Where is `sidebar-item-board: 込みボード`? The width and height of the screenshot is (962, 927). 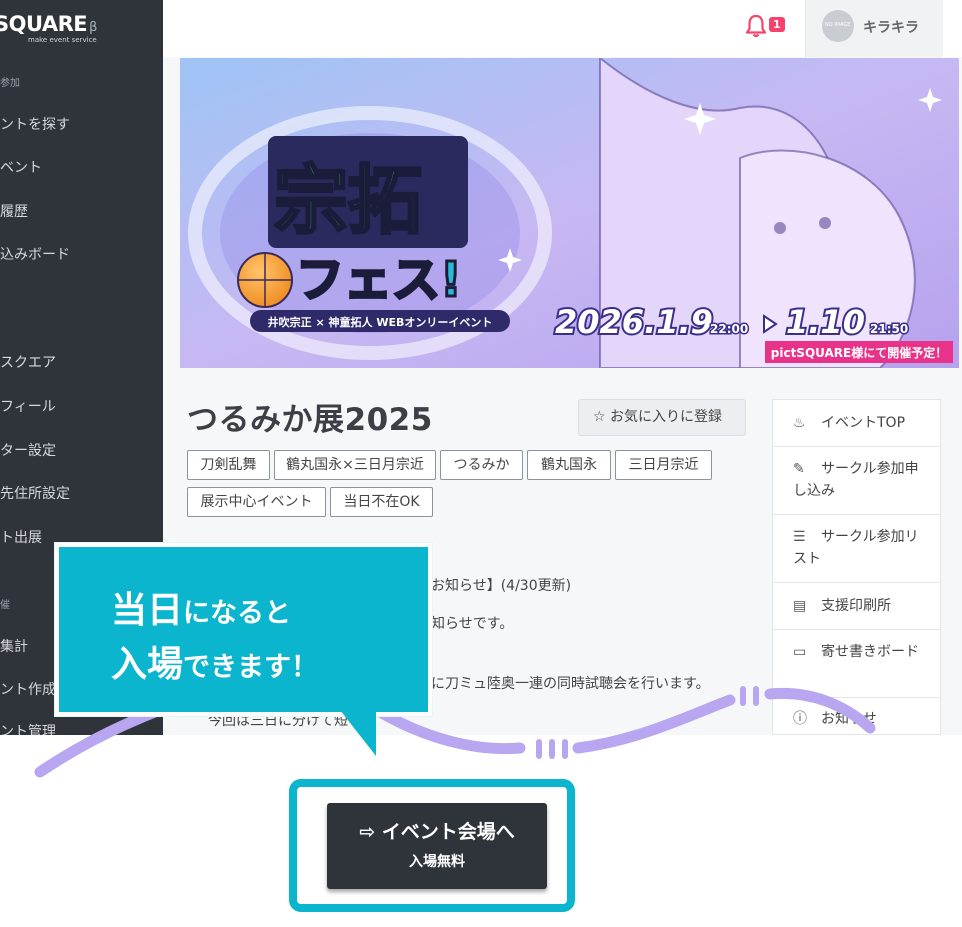 sidebar-item-board: 込みボード is located at coordinates (35, 254).